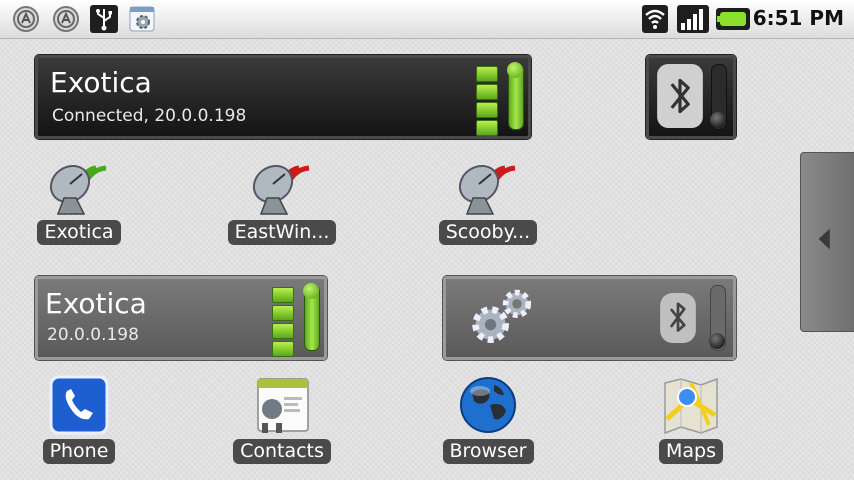 The width and height of the screenshot is (854, 480). Describe the element at coordinates (181, 318) in the screenshot. I see `wifi-widget-small: Exotica 20.0.0.198` at that location.